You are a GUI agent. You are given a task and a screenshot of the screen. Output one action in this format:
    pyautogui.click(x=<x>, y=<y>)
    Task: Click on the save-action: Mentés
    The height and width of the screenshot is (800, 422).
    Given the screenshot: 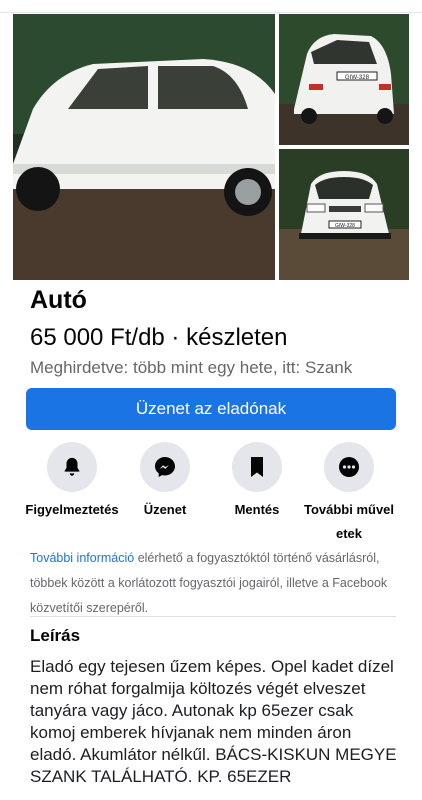 What is the action you would take?
    pyautogui.click(x=257, y=482)
    